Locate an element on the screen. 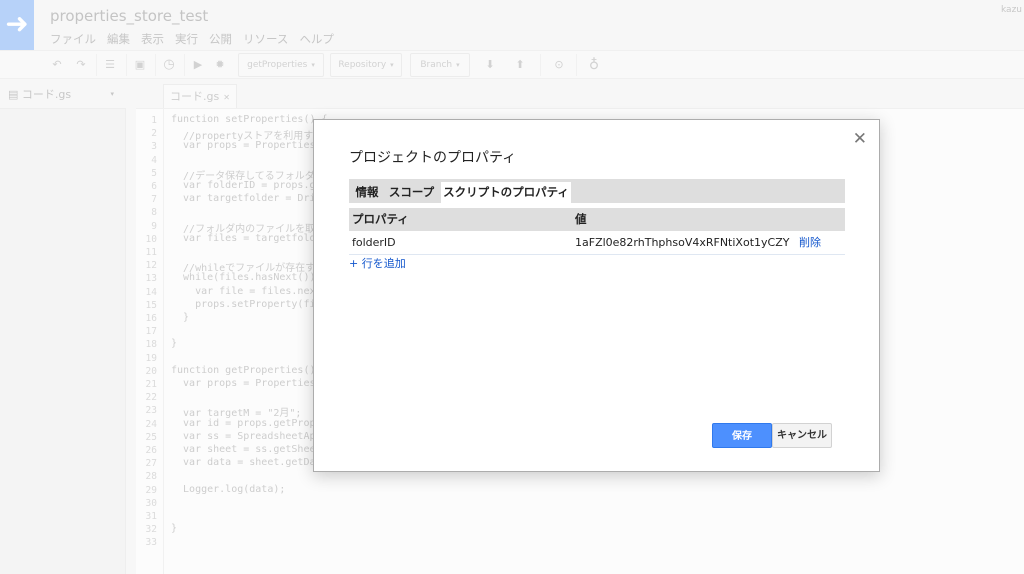 This screenshot has width=1024, height=574. dialog-title: プロジェクトのプロパティ is located at coordinates (433, 158).